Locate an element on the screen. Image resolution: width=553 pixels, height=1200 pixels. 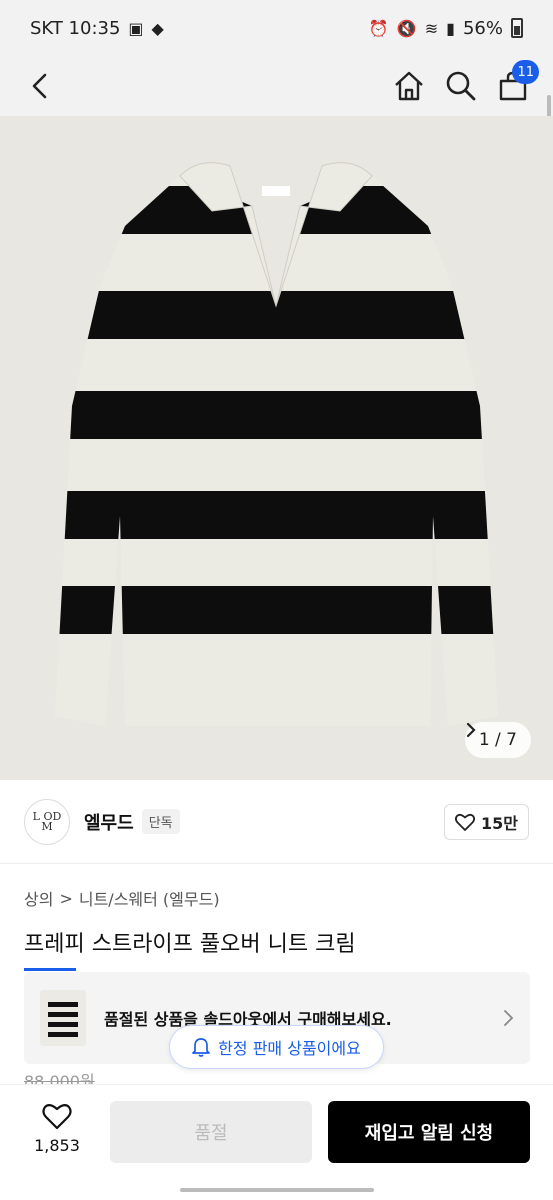
status-left: SKT 10:35 ▣ ◆ is located at coordinates (97, 28).